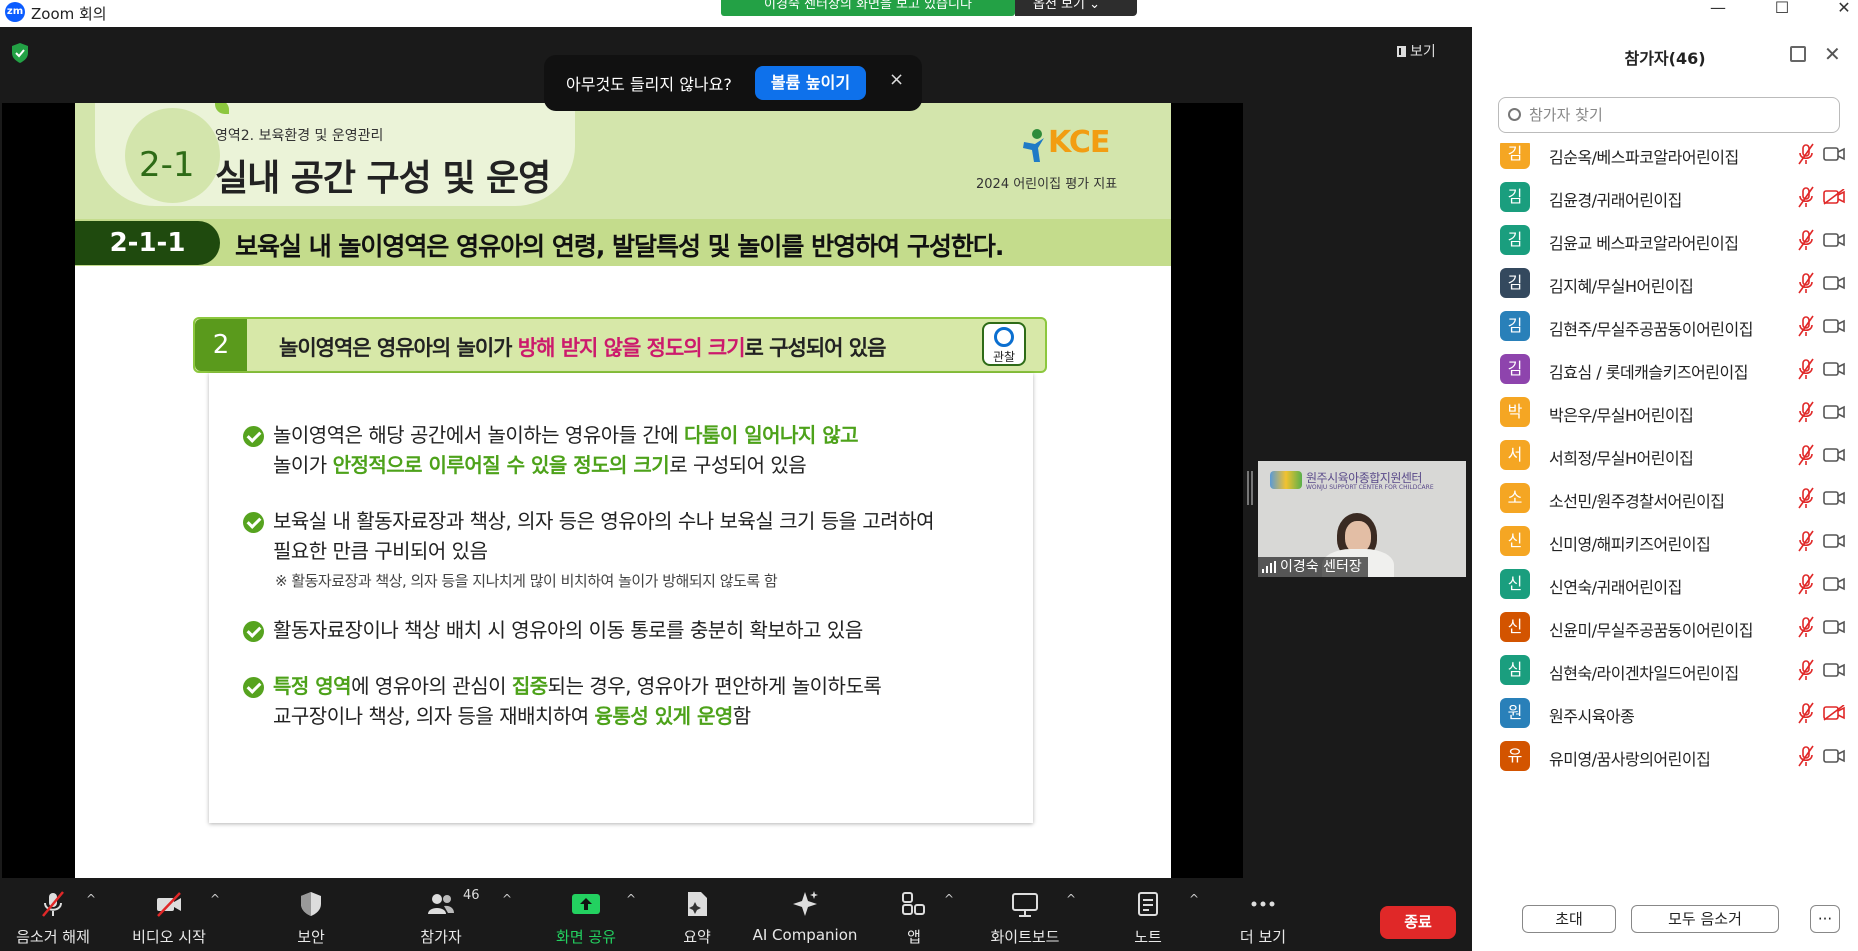 The width and height of the screenshot is (1858, 951). Describe the element at coordinates (529, 686) in the screenshot. I see `item-highlight: 집중` at that location.